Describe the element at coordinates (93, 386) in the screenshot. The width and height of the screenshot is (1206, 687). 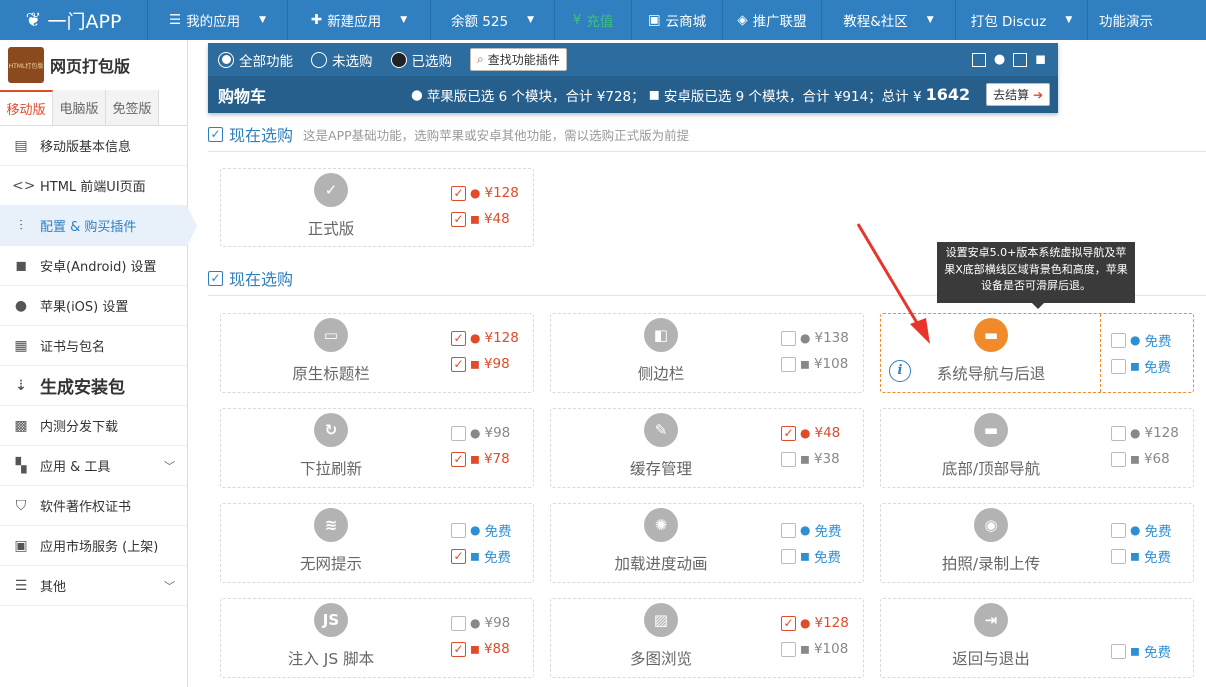
I see `sidebar-item-build: ⇣ 生成安装包` at that location.